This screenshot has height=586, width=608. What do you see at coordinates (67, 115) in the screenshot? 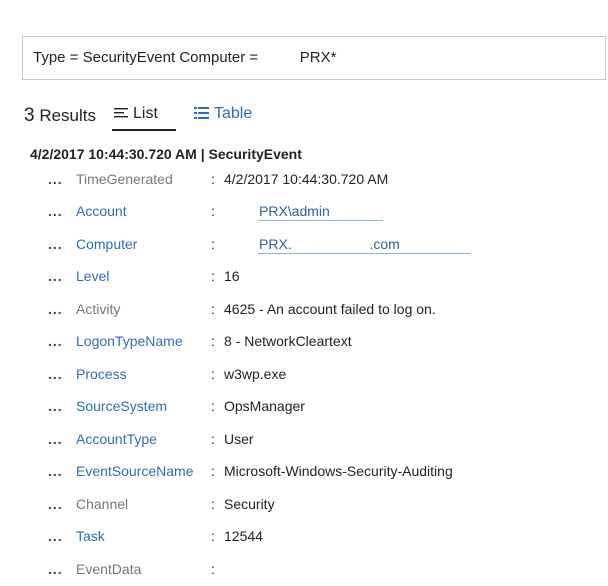
I see `results-count-label: Results` at bounding box center [67, 115].